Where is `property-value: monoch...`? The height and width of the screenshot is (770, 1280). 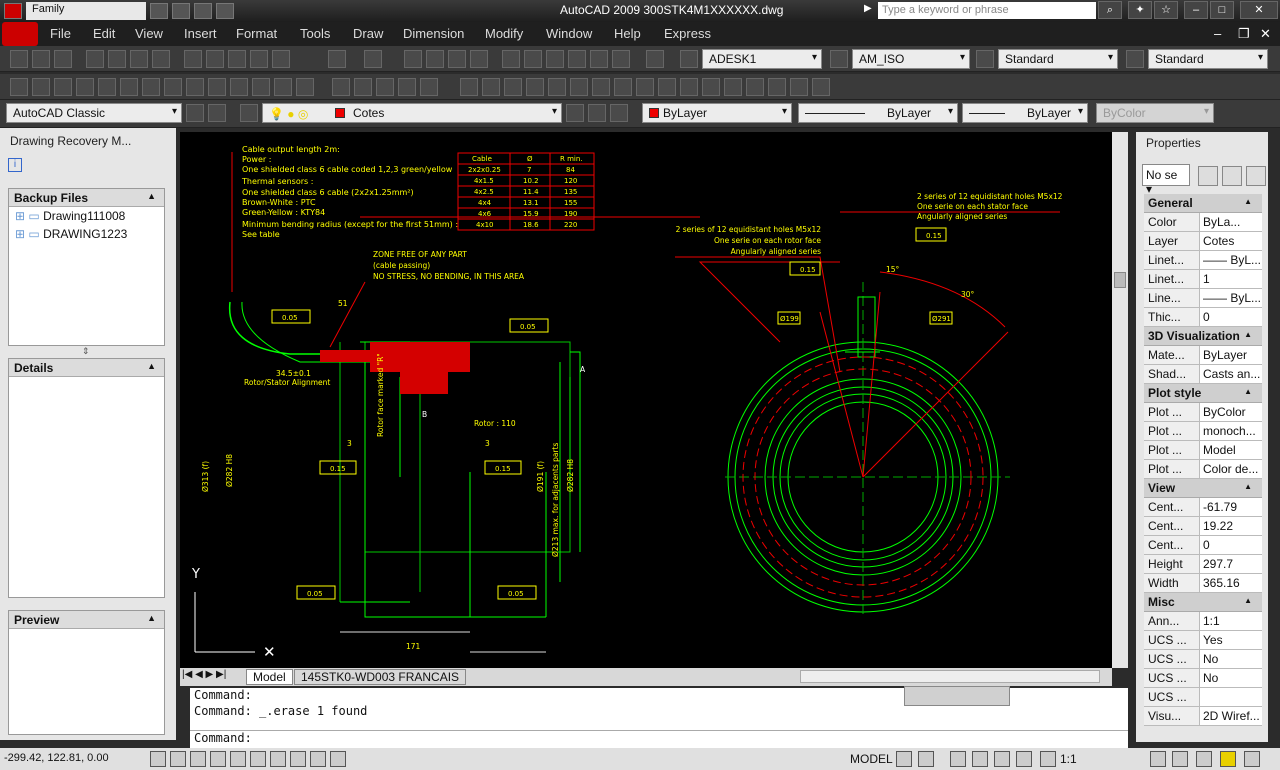 property-value: monoch... is located at coordinates (1231, 431).